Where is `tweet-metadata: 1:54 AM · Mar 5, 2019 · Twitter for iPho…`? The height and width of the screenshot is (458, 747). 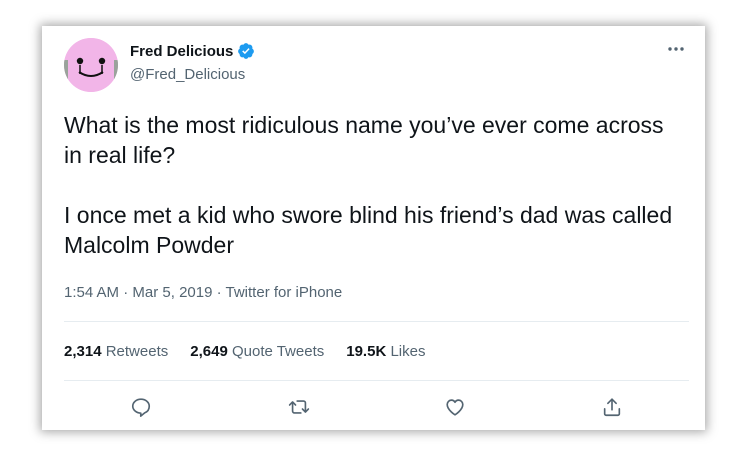
tweet-metadata: 1:54 AM · Mar 5, 2019 · Twitter for iPho… is located at coordinates (203, 292).